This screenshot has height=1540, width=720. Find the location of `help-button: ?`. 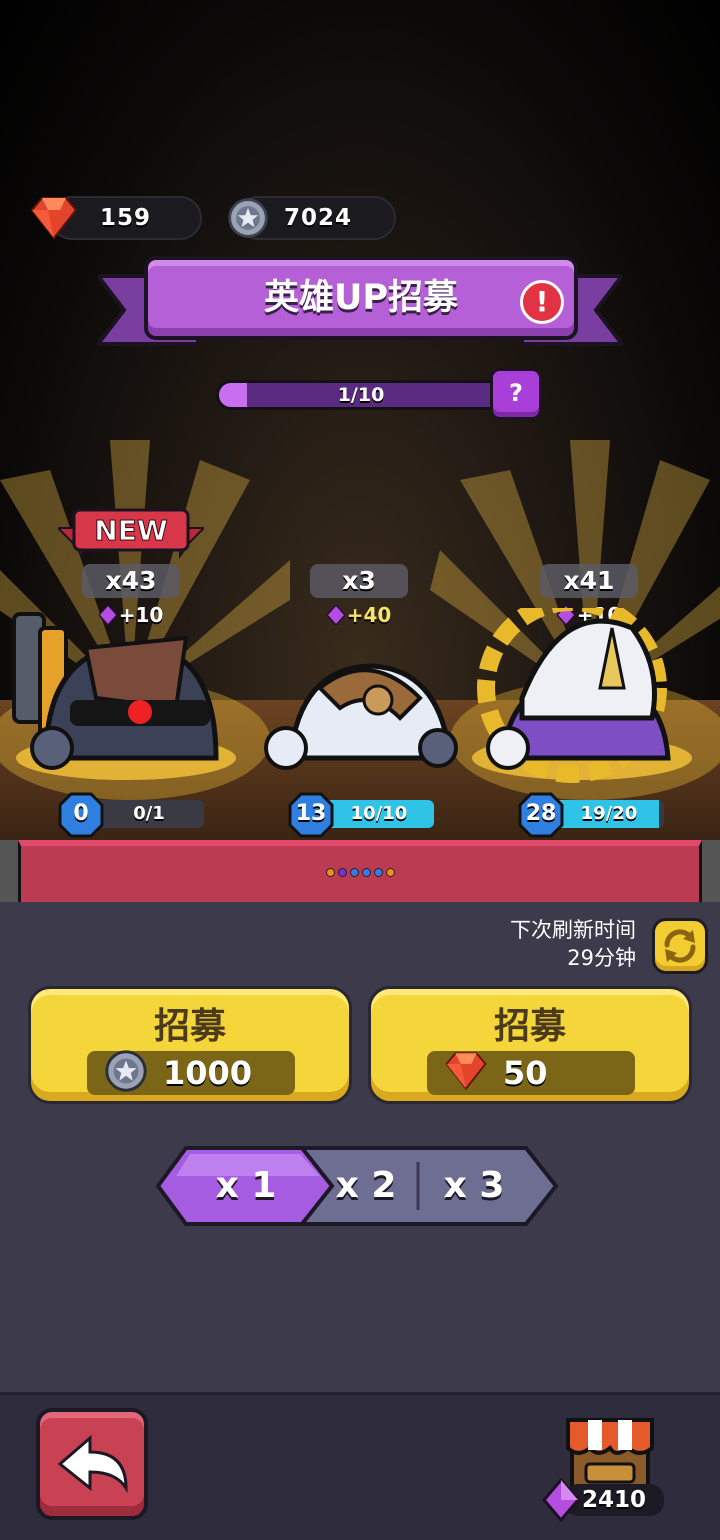

help-button: ? is located at coordinates (516, 394).